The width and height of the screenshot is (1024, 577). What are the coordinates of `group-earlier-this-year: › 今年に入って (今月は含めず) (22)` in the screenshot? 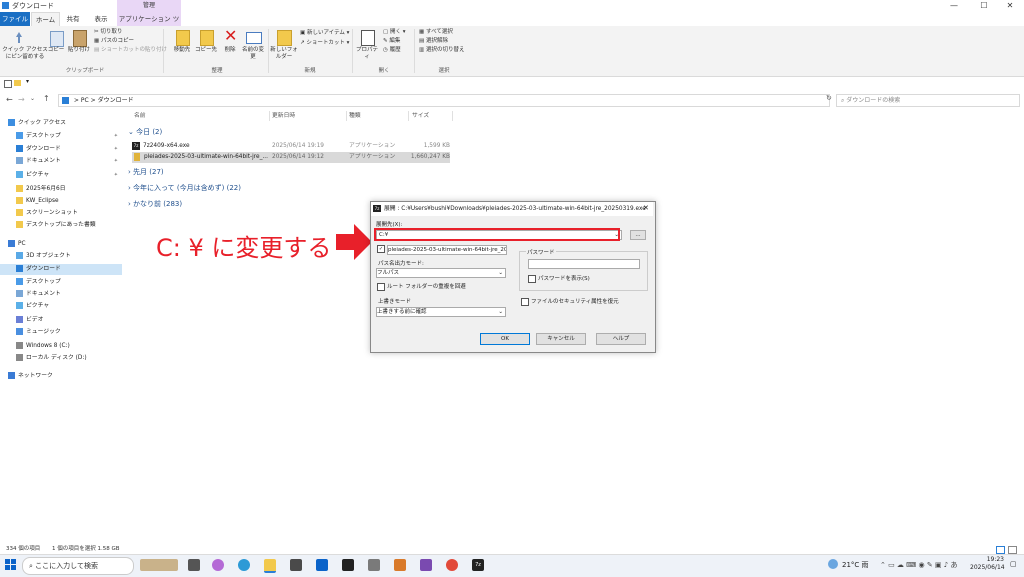 It's located at (184, 188).